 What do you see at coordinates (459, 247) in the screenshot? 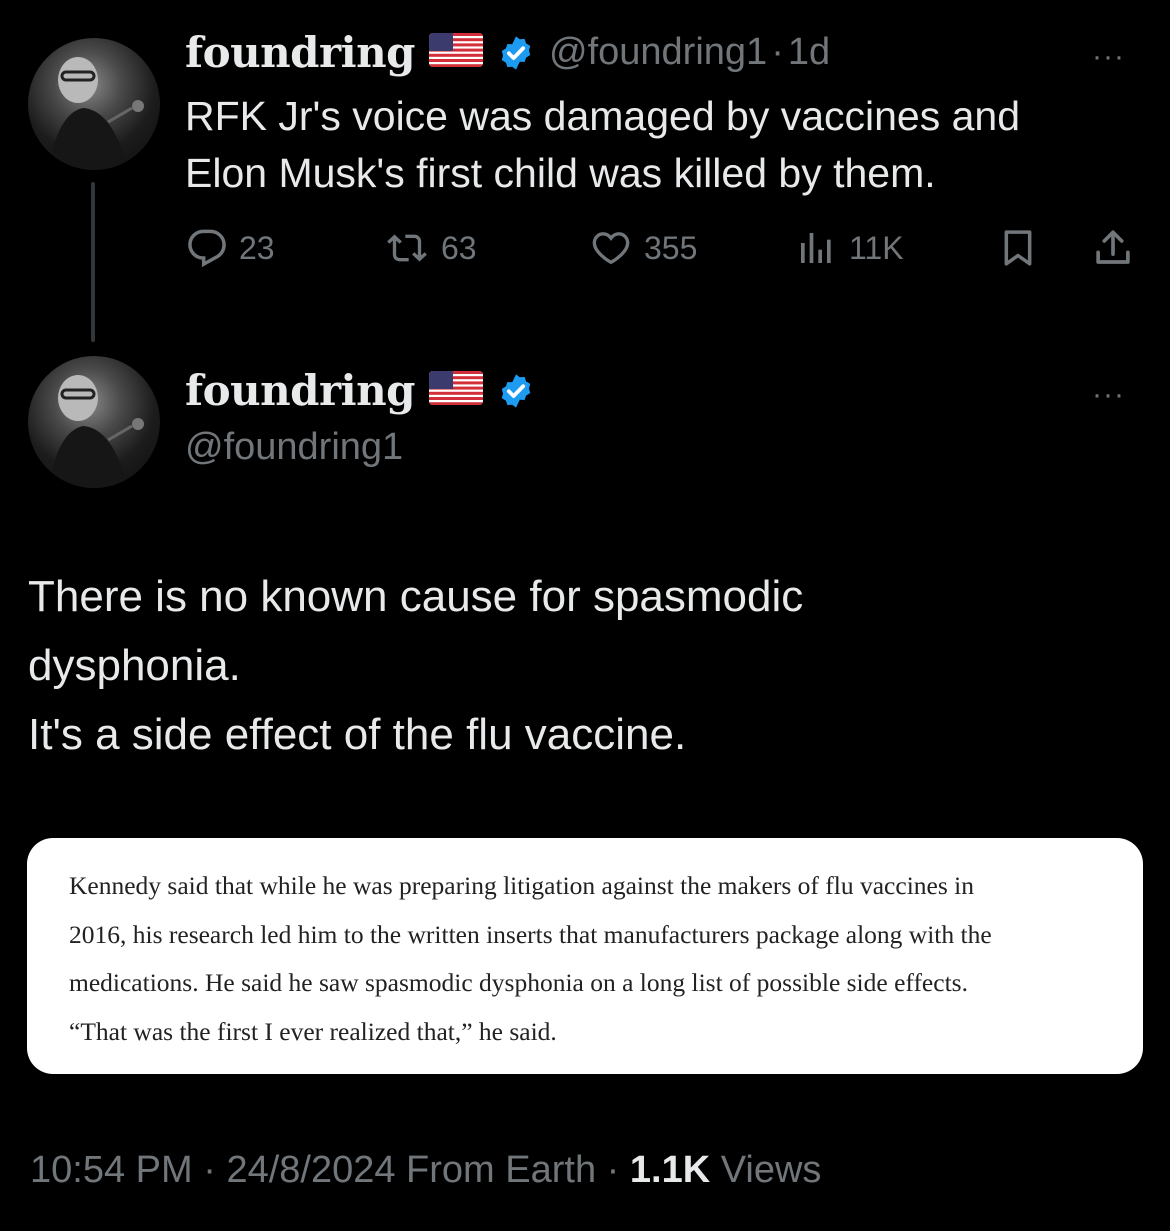
I see `retweet-count: 63` at bounding box center [459, 247].